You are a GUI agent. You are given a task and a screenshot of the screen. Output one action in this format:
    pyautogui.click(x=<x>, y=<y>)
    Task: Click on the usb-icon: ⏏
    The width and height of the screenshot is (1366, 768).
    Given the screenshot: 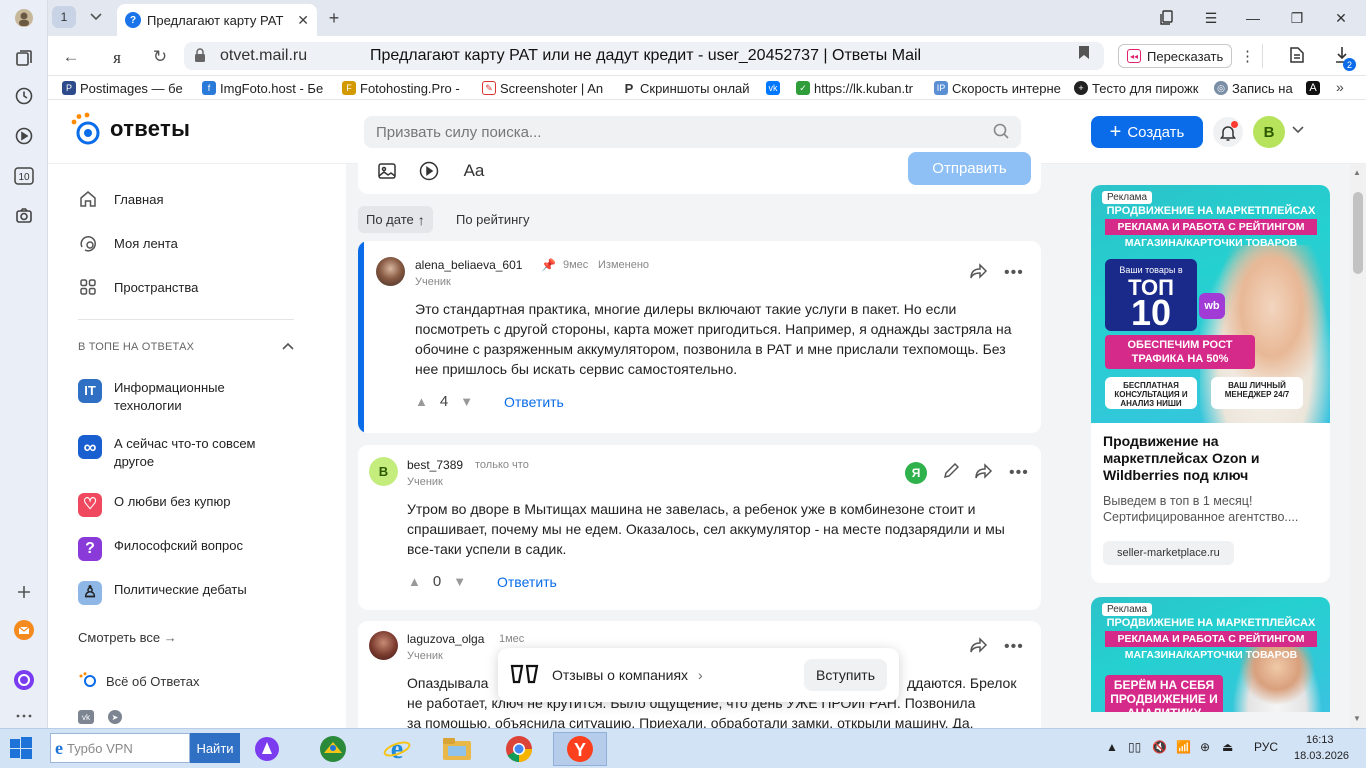 What is the action you would take?
    pyautogui.click(x=1227, y=747)
    